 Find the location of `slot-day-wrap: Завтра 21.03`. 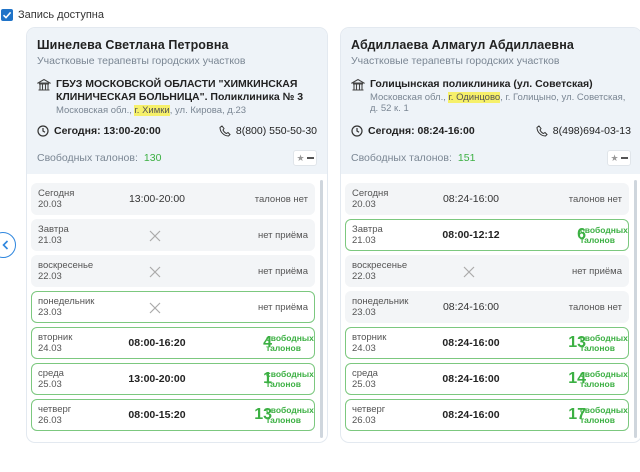

slot-day-wrap: Завтра 21.03 is located at coordinates (53, 235).